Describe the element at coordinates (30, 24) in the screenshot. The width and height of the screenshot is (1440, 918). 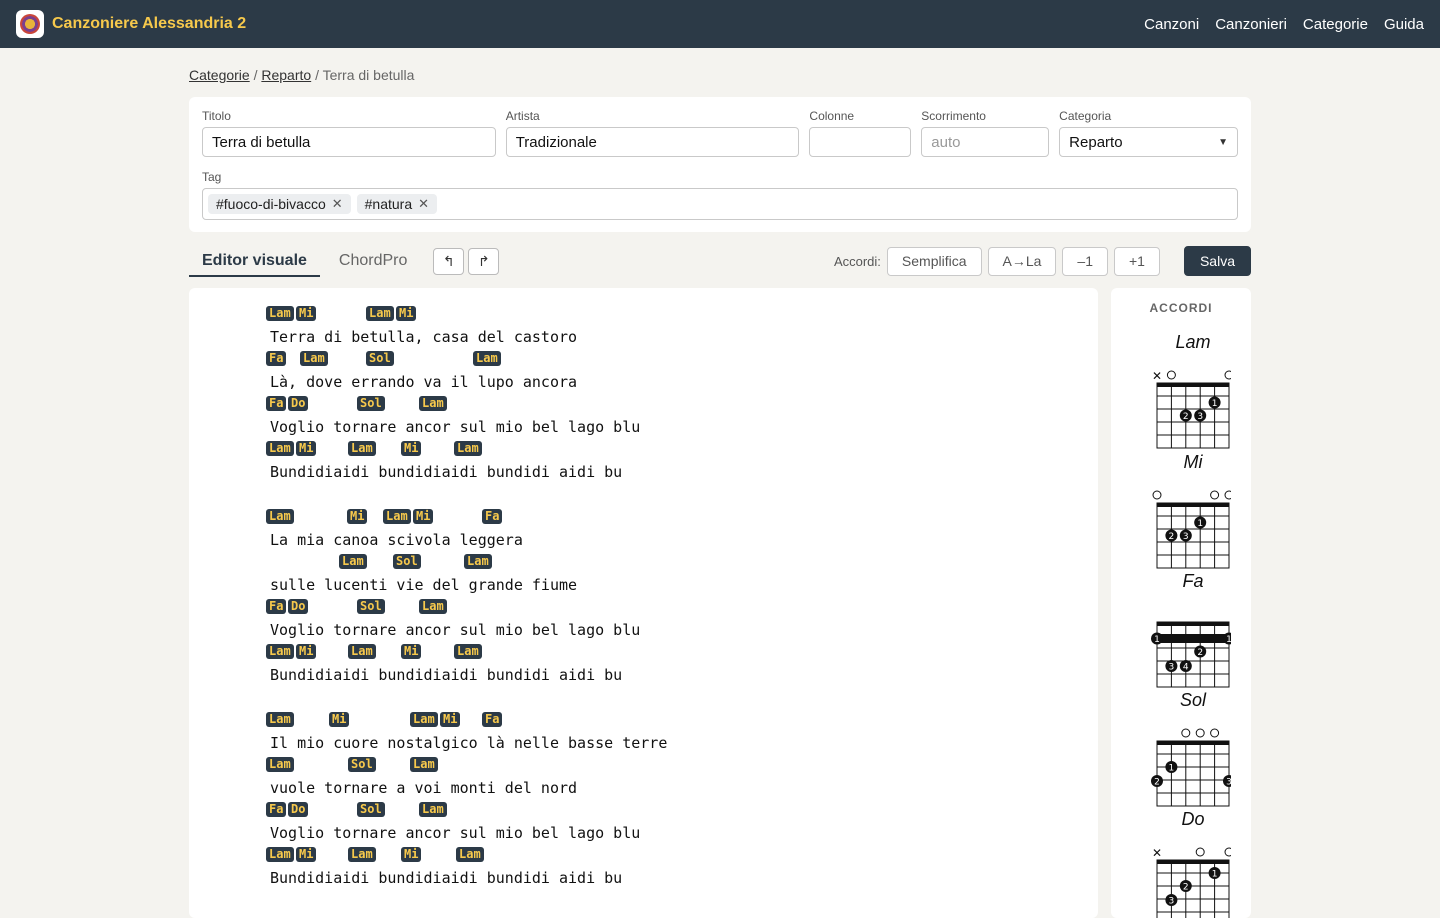
I see `app-logo-icon` at that location.